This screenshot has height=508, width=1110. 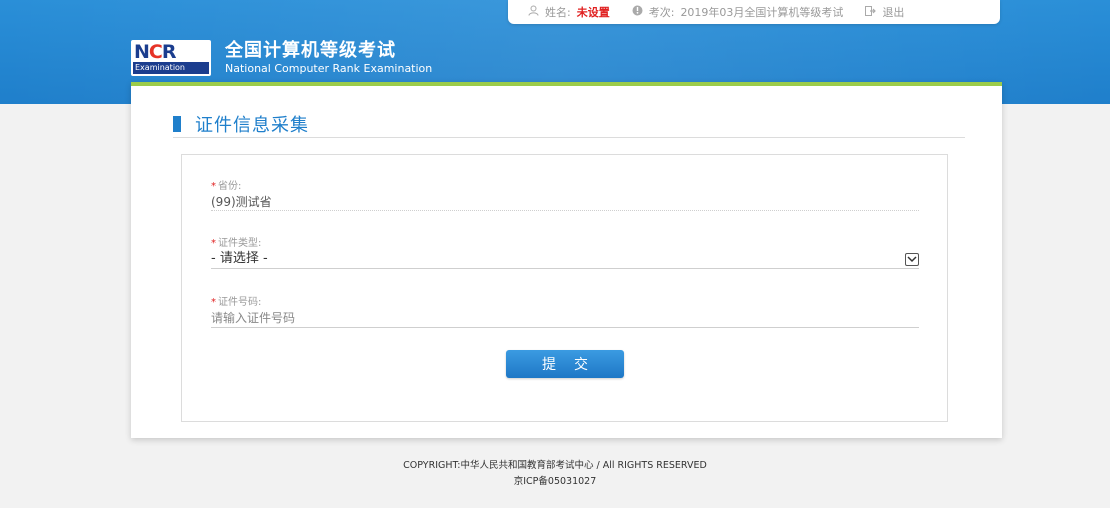 I want to click on site-title-en: National Computer Rank Examination, so click(x=329, y=68).